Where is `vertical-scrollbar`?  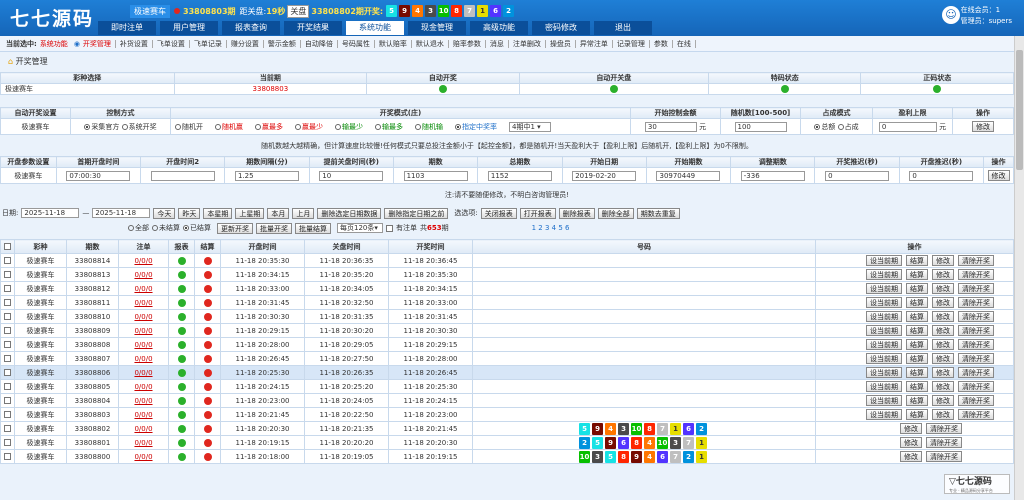
vertical-scrollbar is located at coordinates (1019, 268).